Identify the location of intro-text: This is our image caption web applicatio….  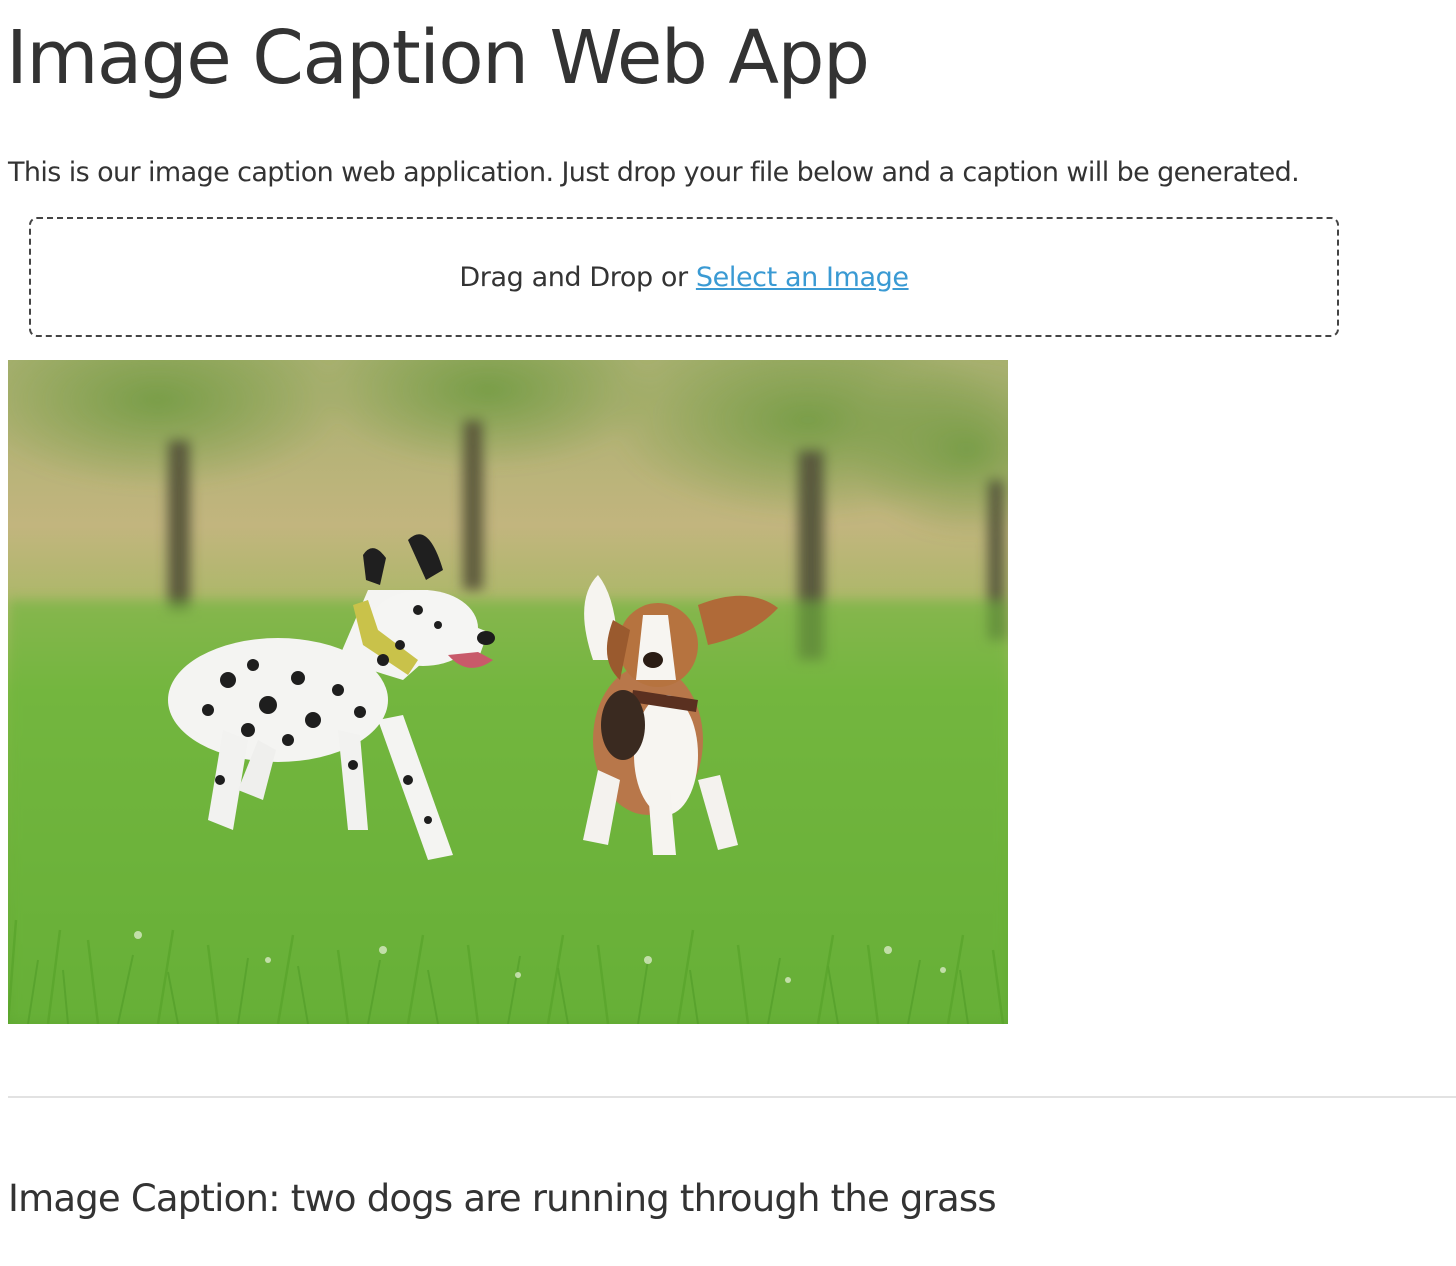
(654, 172).